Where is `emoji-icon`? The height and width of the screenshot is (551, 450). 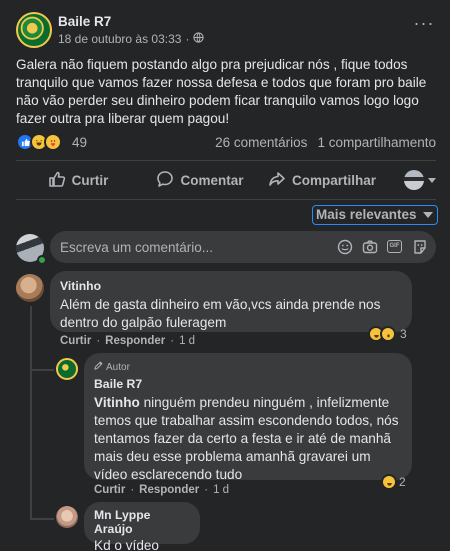
emoji-icon is located at coordinates (344, 246).